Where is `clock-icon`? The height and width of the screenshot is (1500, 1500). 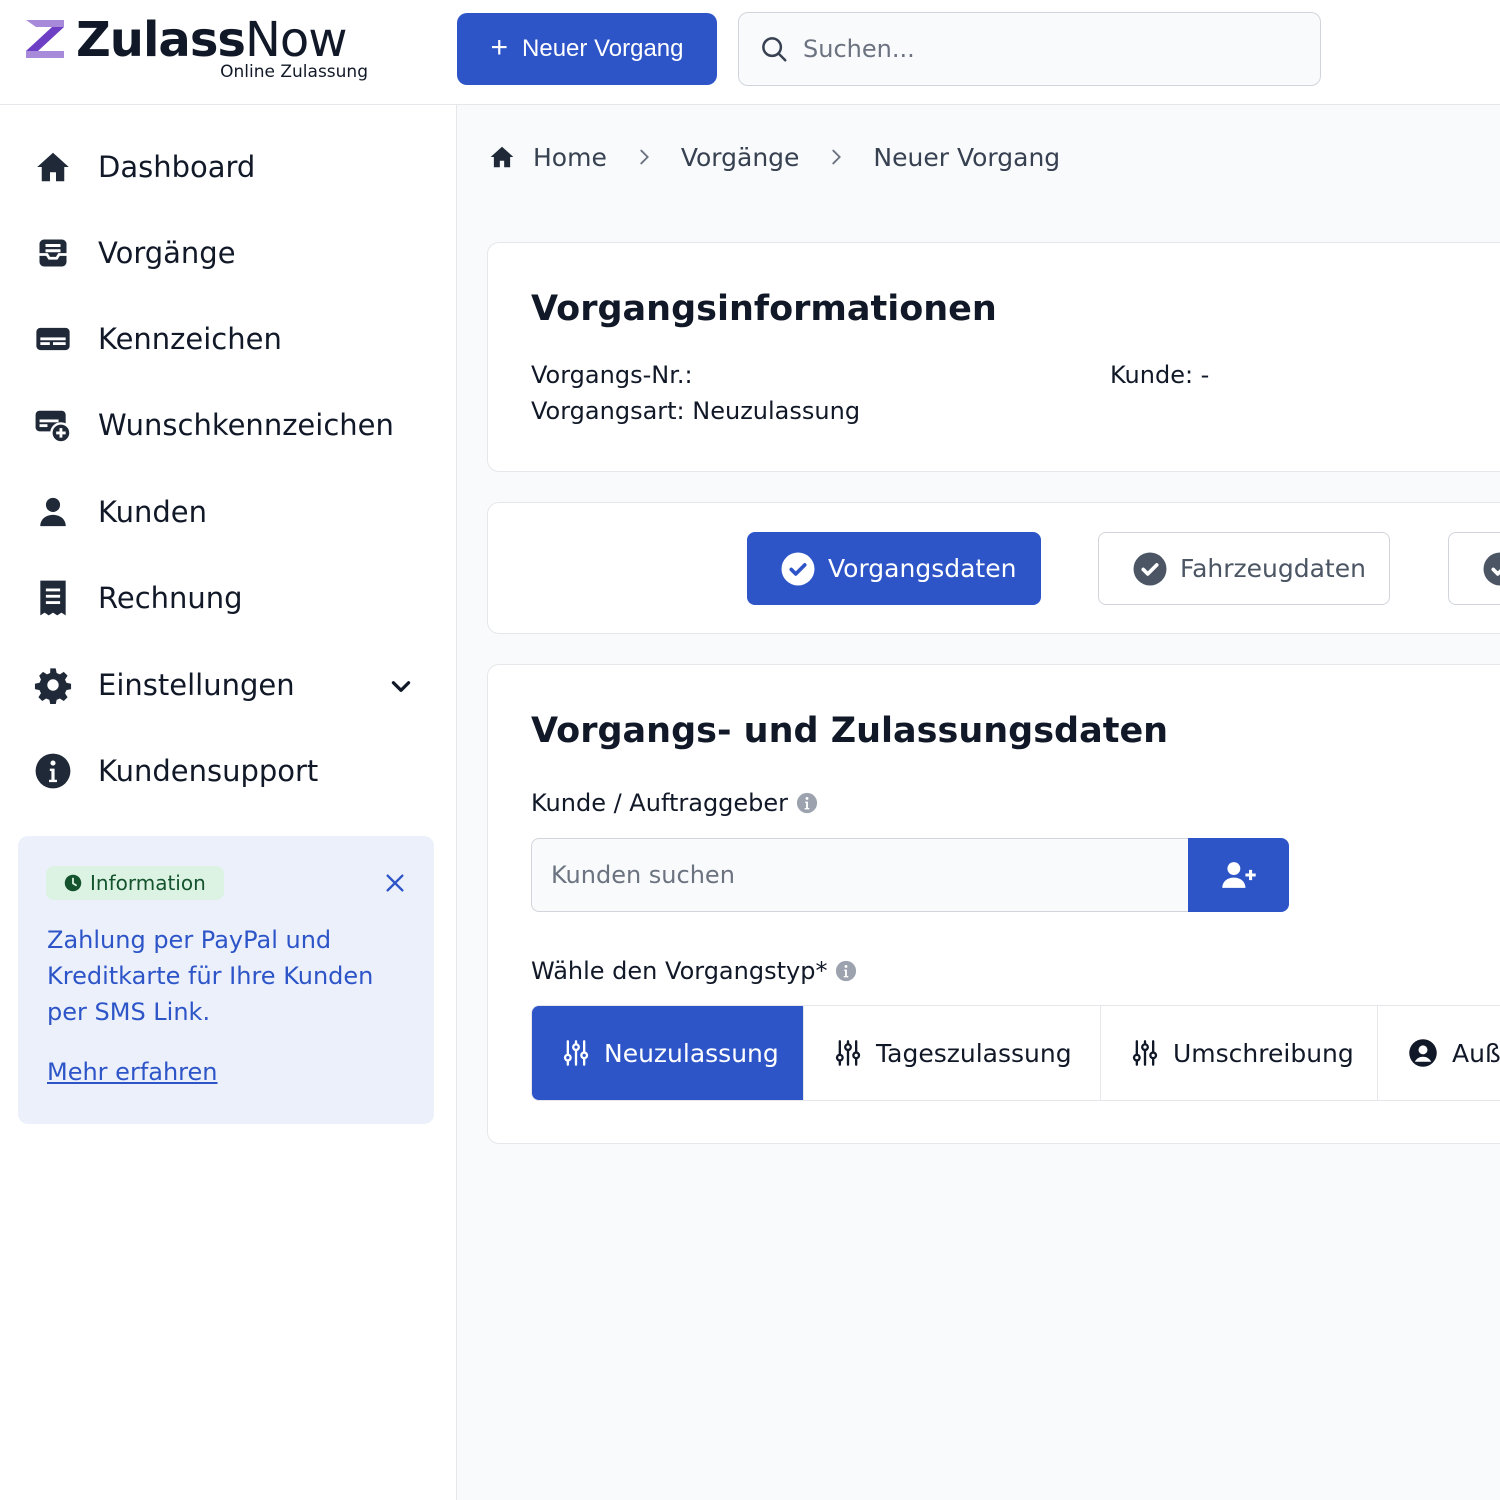 clock-icon is located at coordinates (73, 883).